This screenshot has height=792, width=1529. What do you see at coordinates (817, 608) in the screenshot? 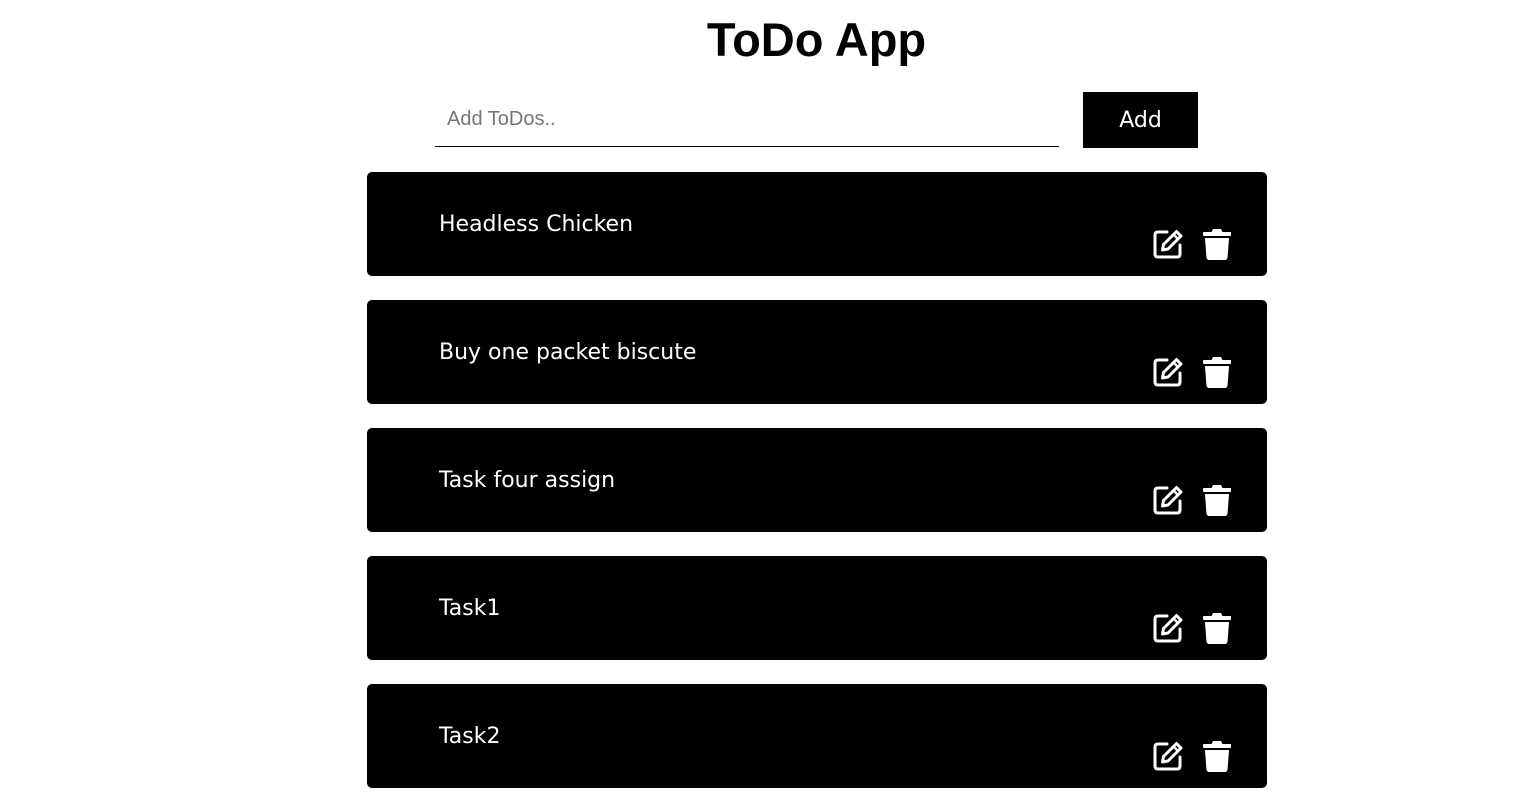
I see `todo-item: Task1` at bounding box center [817, 608].